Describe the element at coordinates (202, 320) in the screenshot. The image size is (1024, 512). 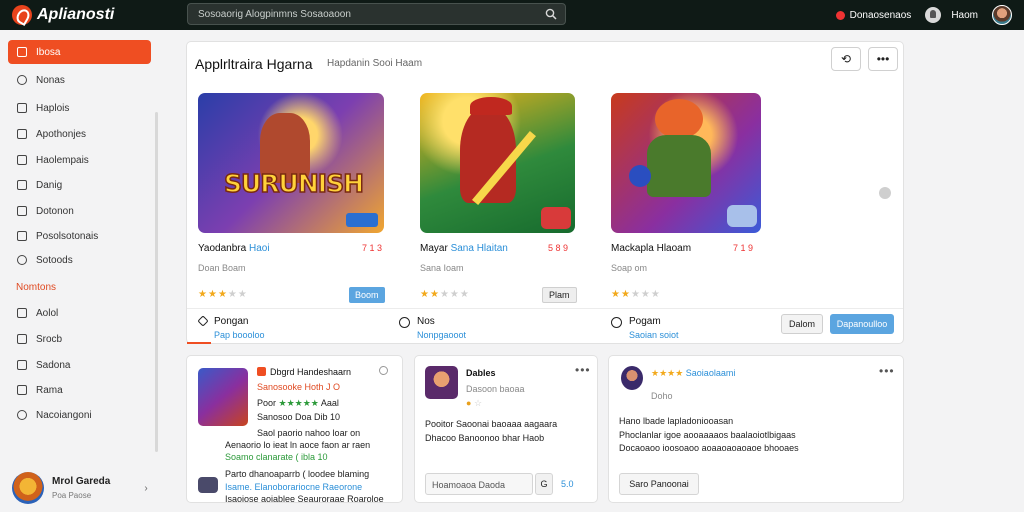
I see `cursor-icon` at that location.